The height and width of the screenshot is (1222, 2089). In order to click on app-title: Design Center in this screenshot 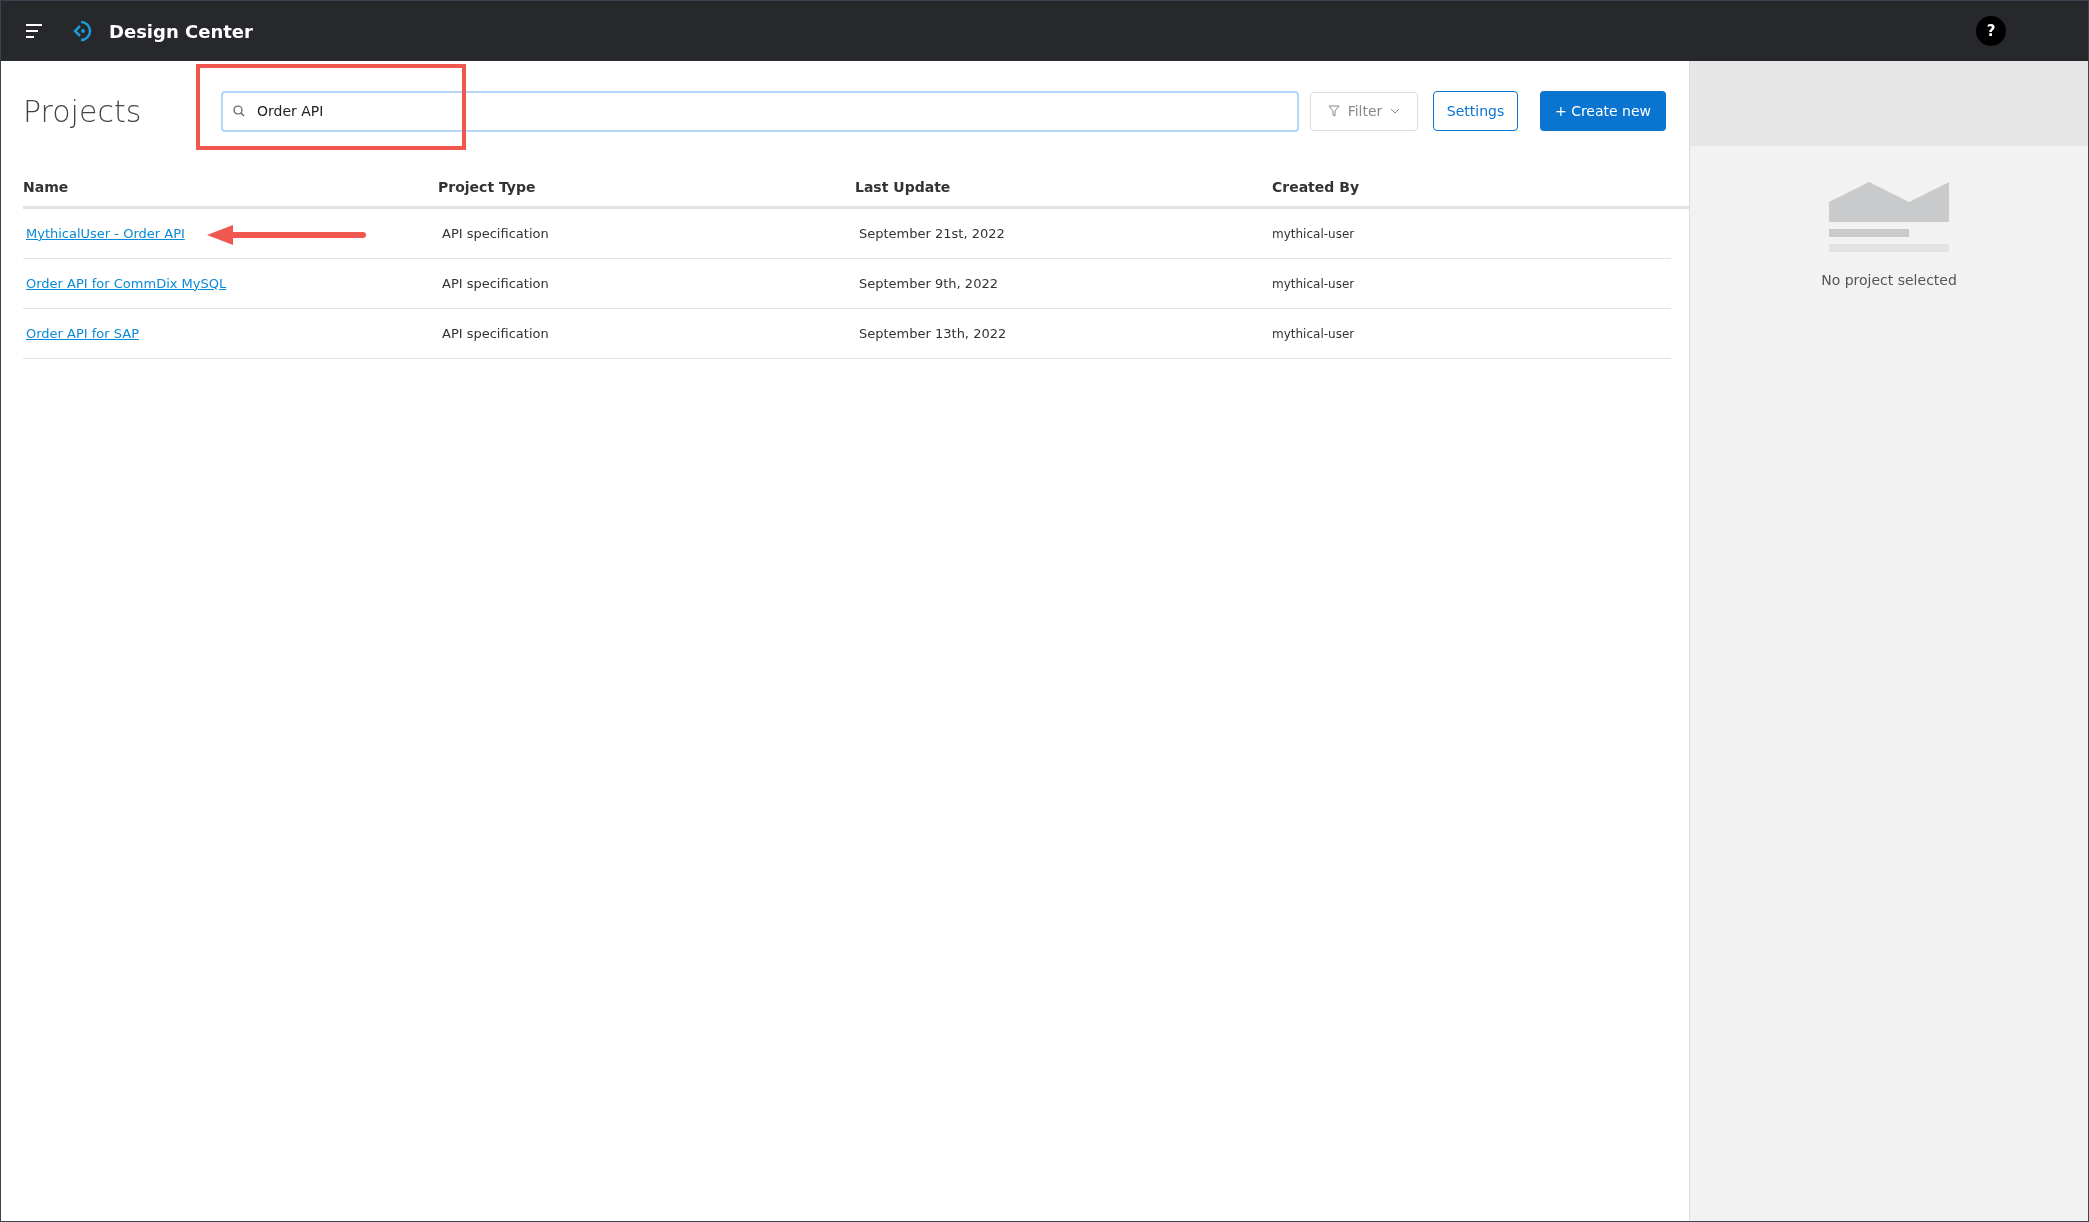, I will do `click(181, 31)`.